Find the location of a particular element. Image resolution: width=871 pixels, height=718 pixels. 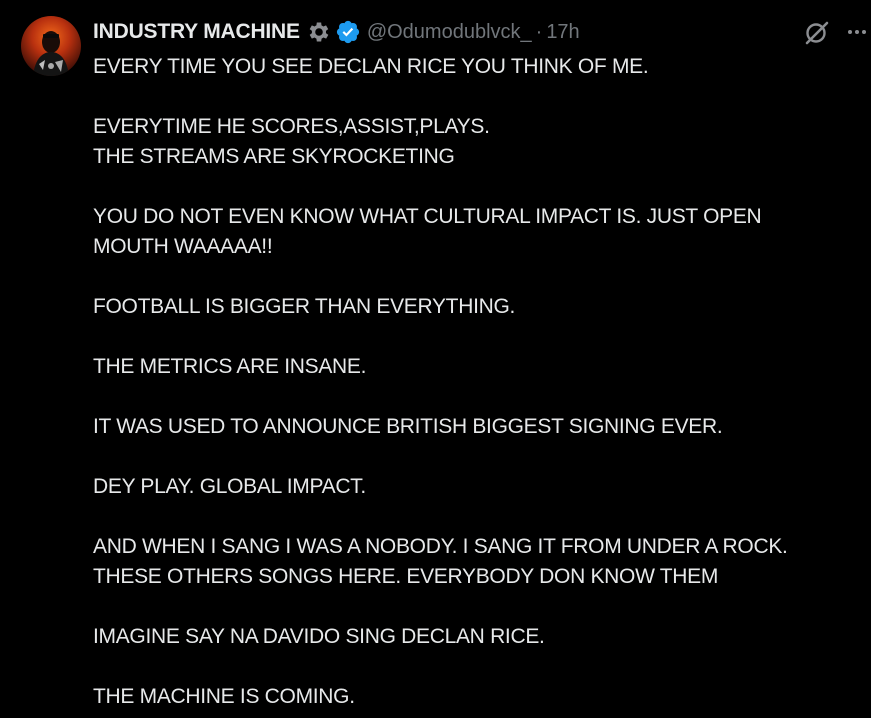

tweet-line: THE MACHINE IS COMING. is located at coordinates (224, 696).